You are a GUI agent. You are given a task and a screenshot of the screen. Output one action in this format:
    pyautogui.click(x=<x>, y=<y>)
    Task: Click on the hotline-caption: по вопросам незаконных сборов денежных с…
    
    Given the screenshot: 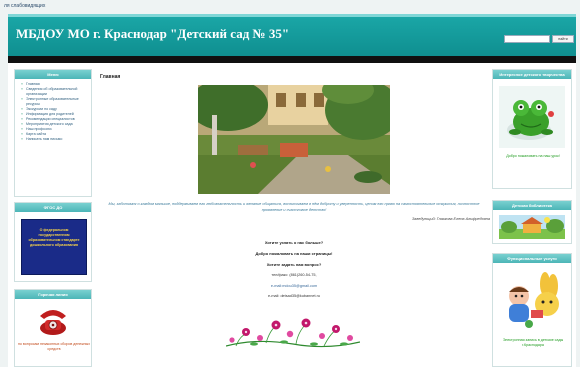 What is the action you would take?
    pyautogui.click(x=54, y=346)
    